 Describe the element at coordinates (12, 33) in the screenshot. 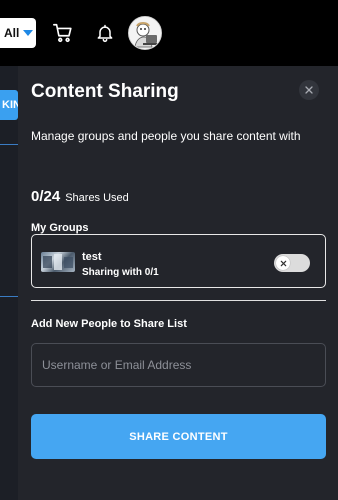

I see `category-select-label: All` at that location.